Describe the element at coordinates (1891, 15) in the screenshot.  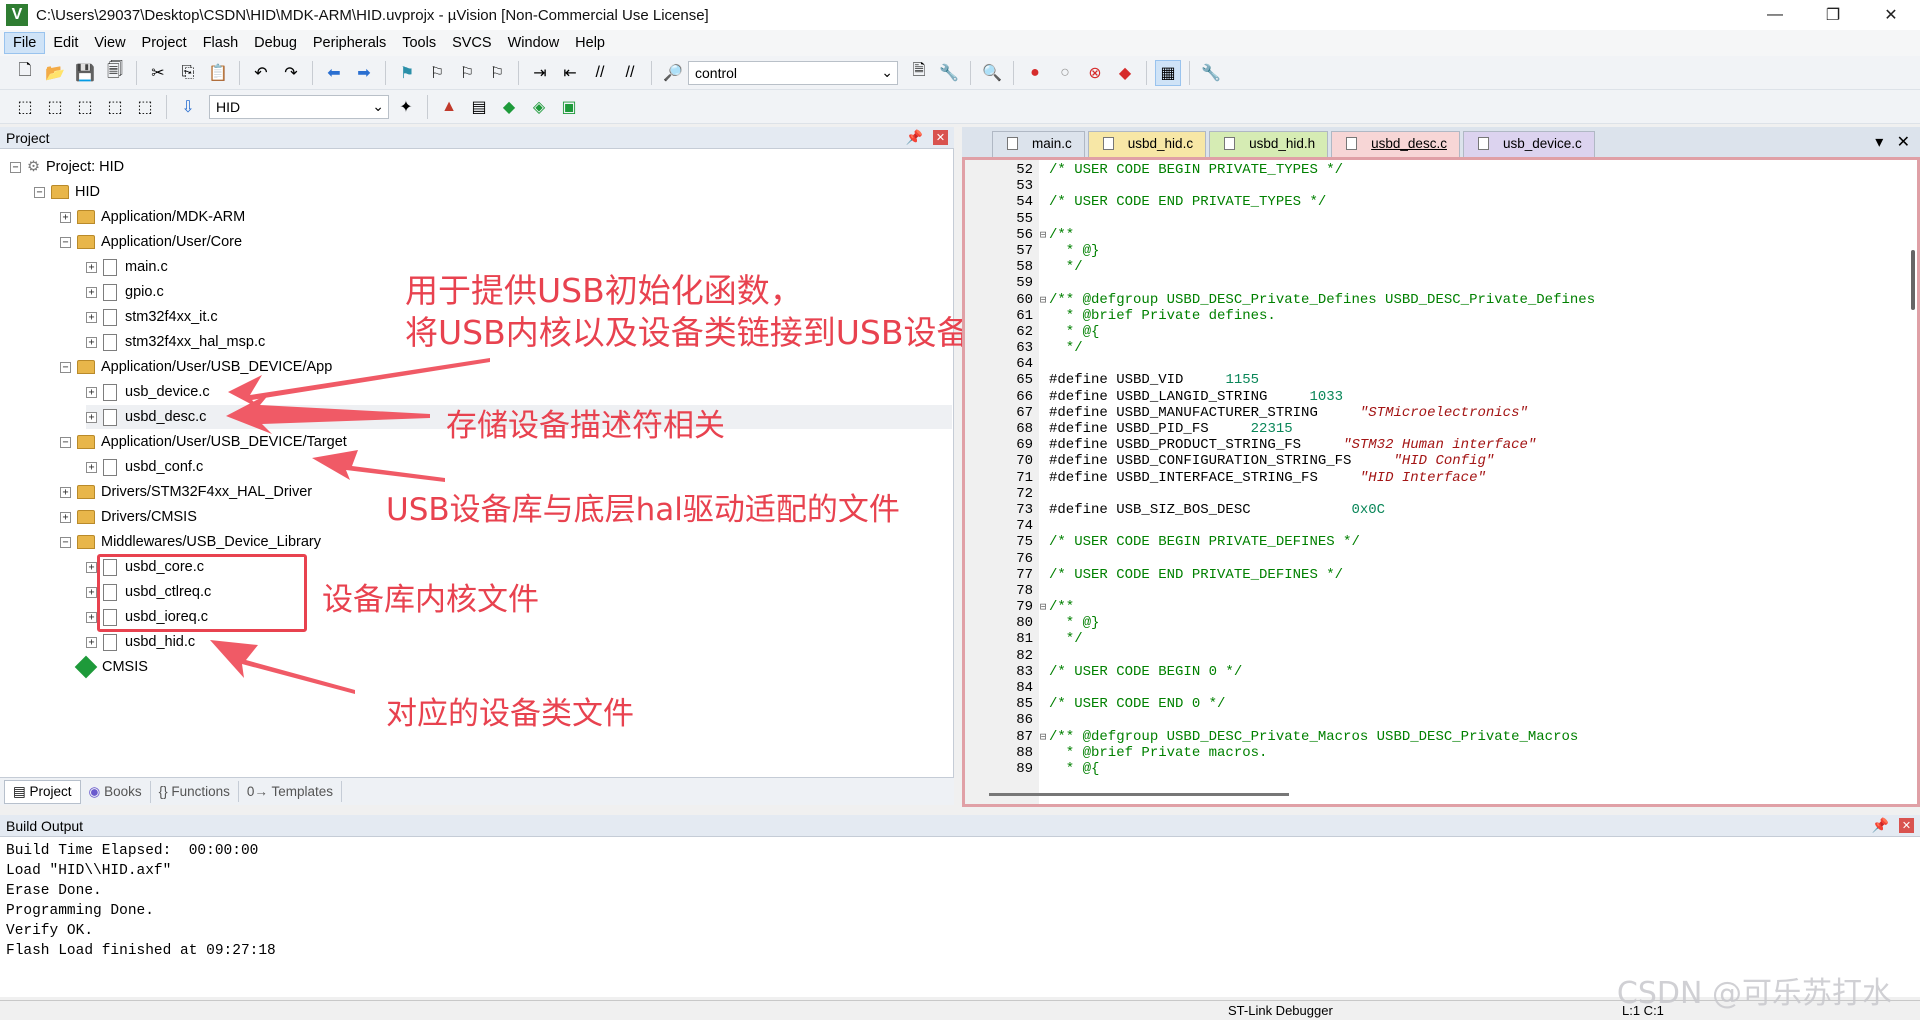
I see `close-button: ✕` at that location.